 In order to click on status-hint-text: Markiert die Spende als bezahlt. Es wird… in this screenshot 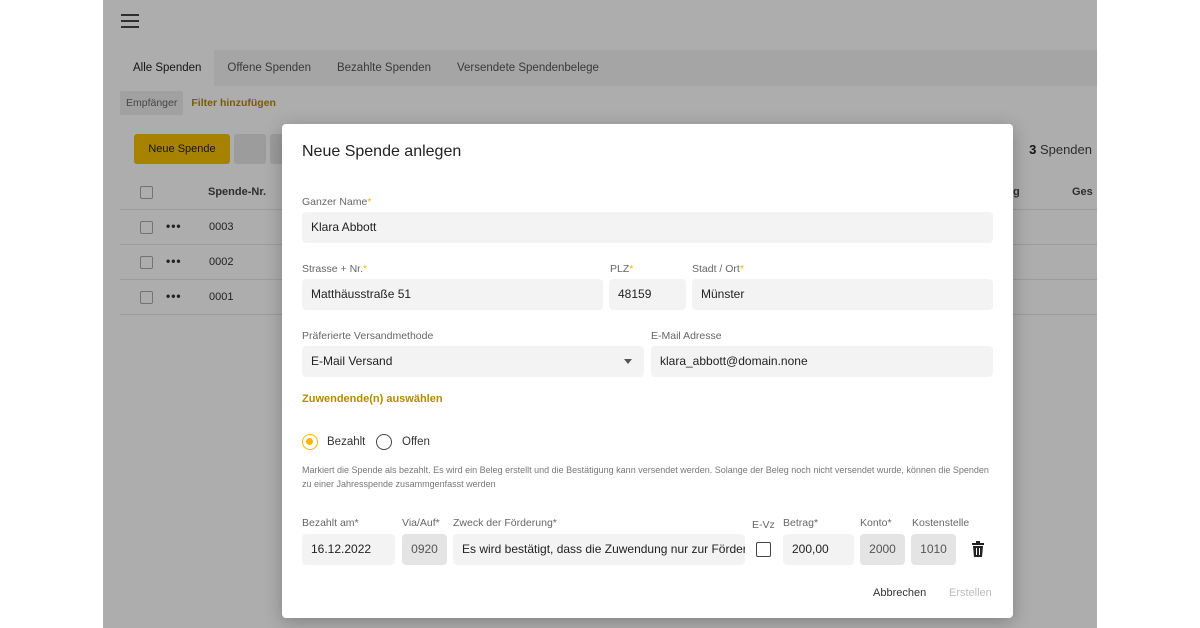, I will do `click(645, 477)`.